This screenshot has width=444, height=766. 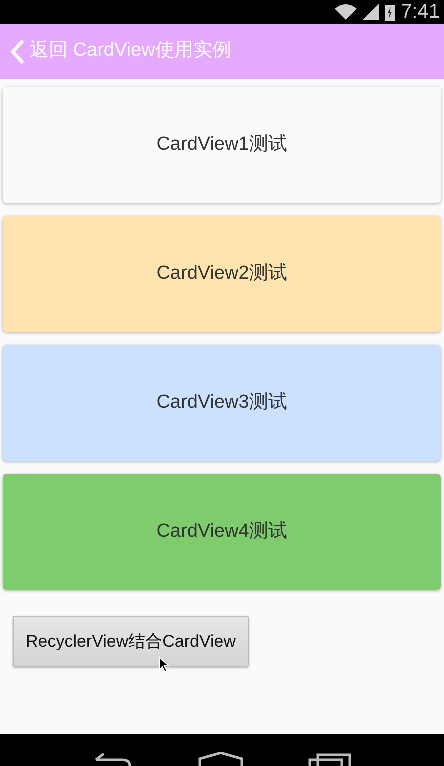 I want to click on card-label: CardView3测试, so click(x=222, y=402).